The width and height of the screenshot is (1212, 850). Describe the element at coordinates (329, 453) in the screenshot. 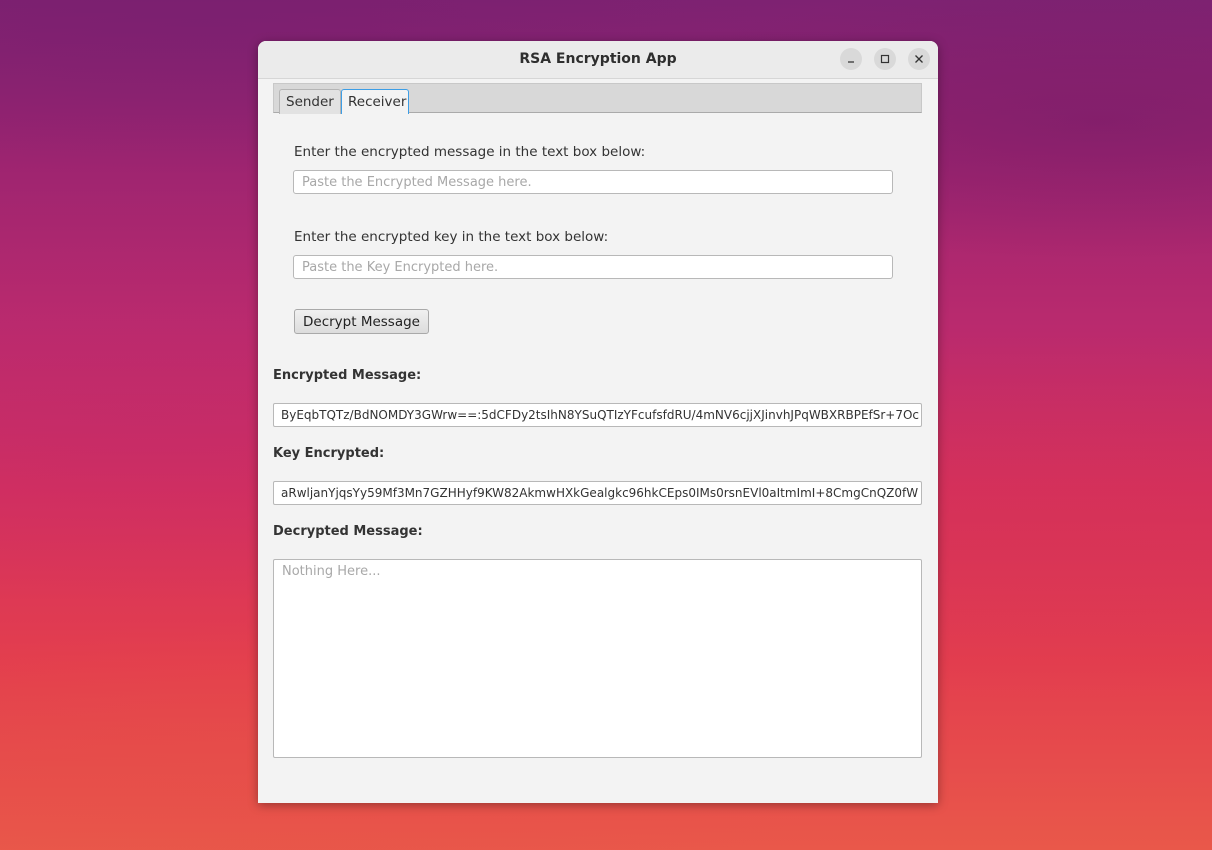

I see `key-encrypted-heading: Key Encrypted:` at that location.